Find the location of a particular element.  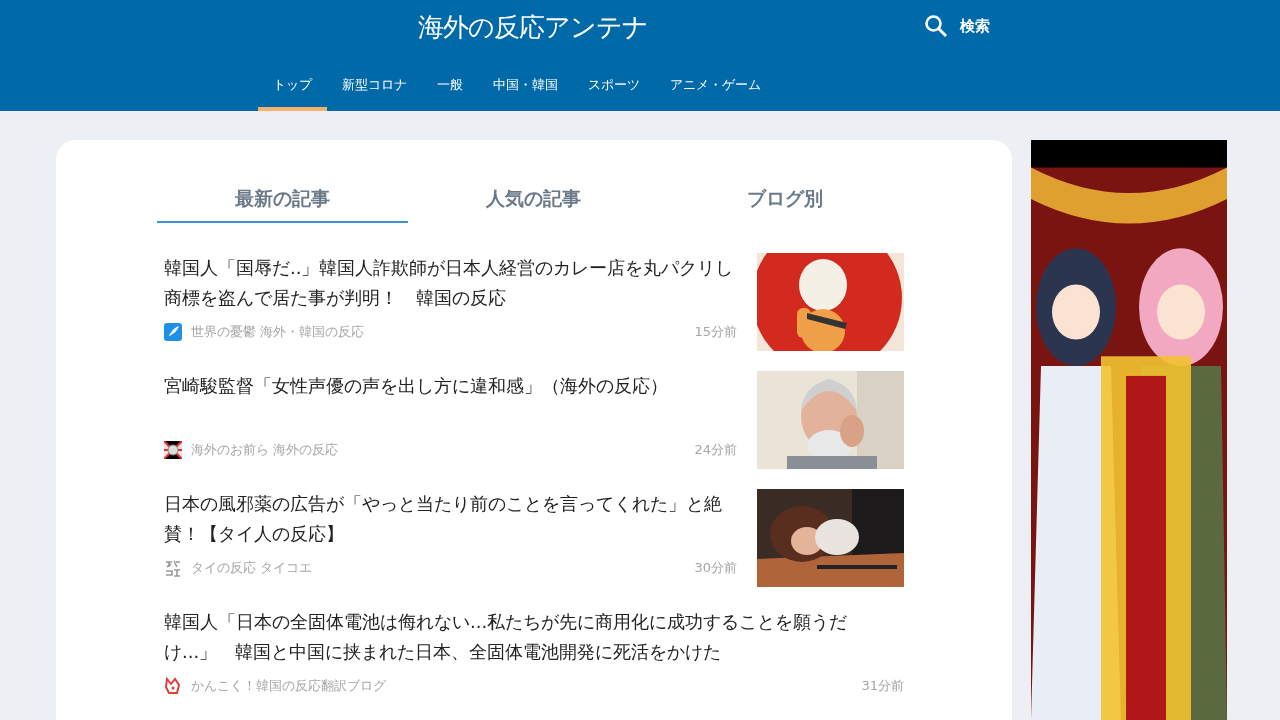

logo-icon is located at coordinates (173, 568).